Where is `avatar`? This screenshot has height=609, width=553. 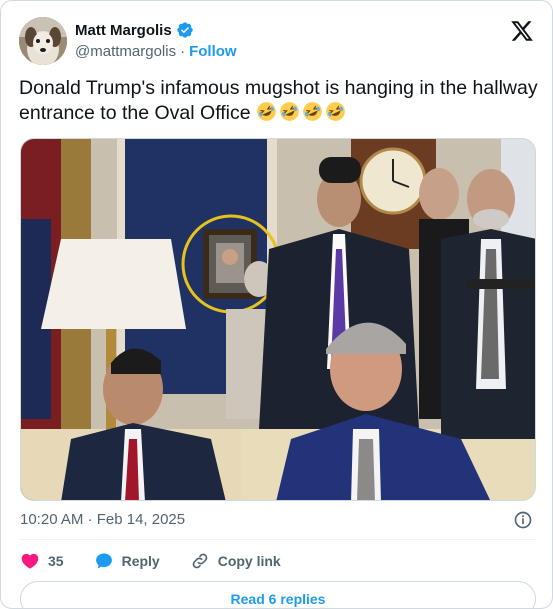
avatar is located at coordinates (43, 41).